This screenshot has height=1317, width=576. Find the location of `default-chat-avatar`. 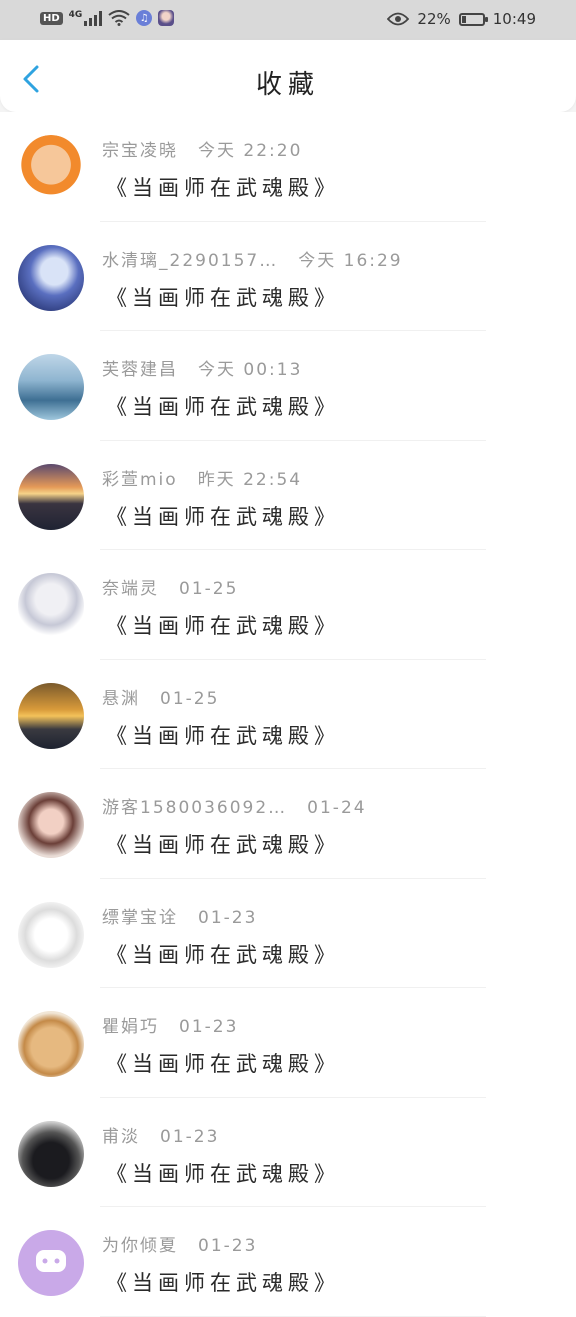

default-chat-avatar is located at coordinates (51, 1263).